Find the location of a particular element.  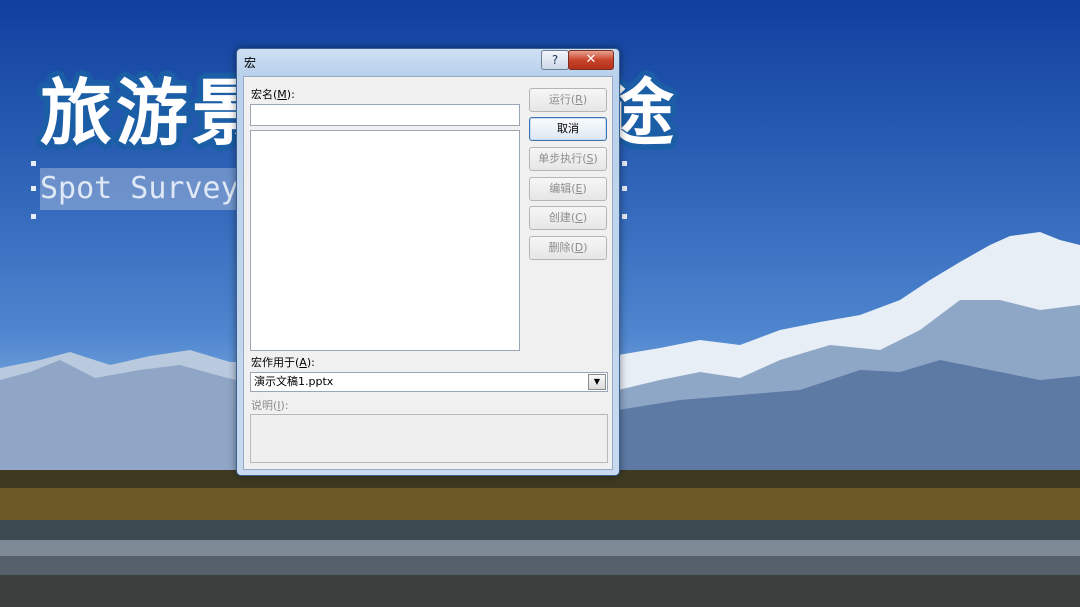

slide-title: 旅游景 is located at coordinates (154, 113).